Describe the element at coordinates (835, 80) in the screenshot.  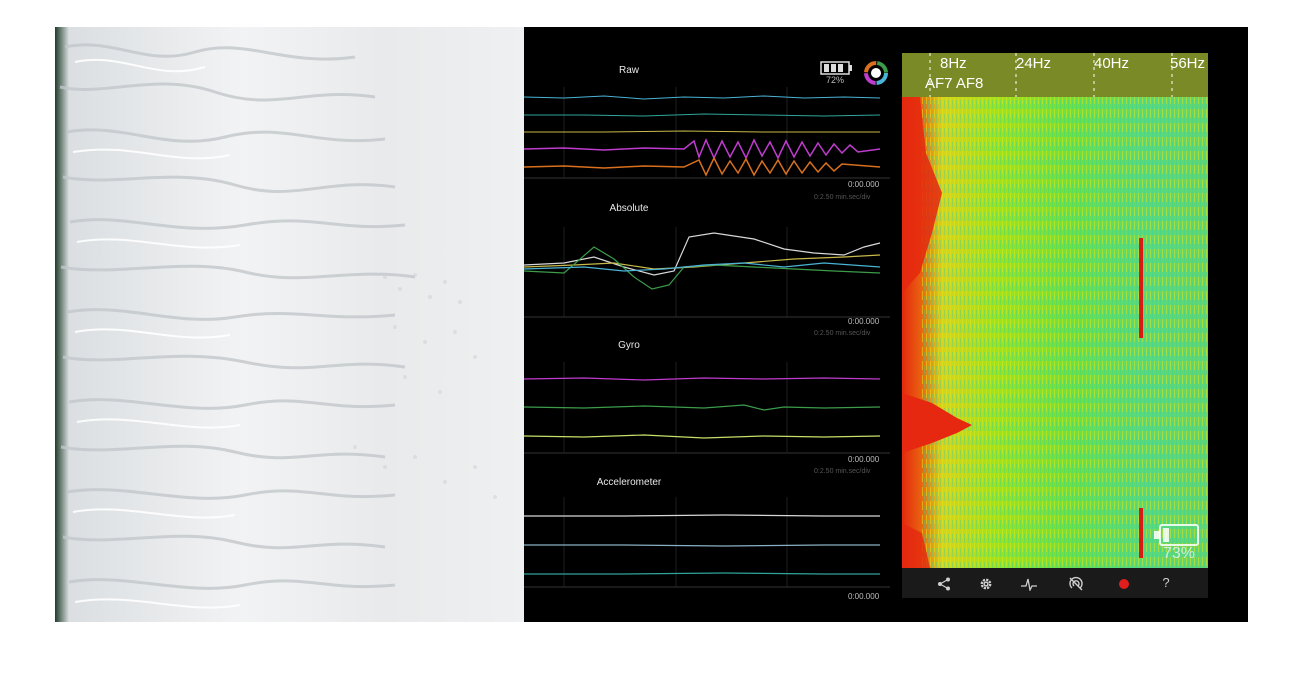
I see `battery-percent: 72%` at that location.